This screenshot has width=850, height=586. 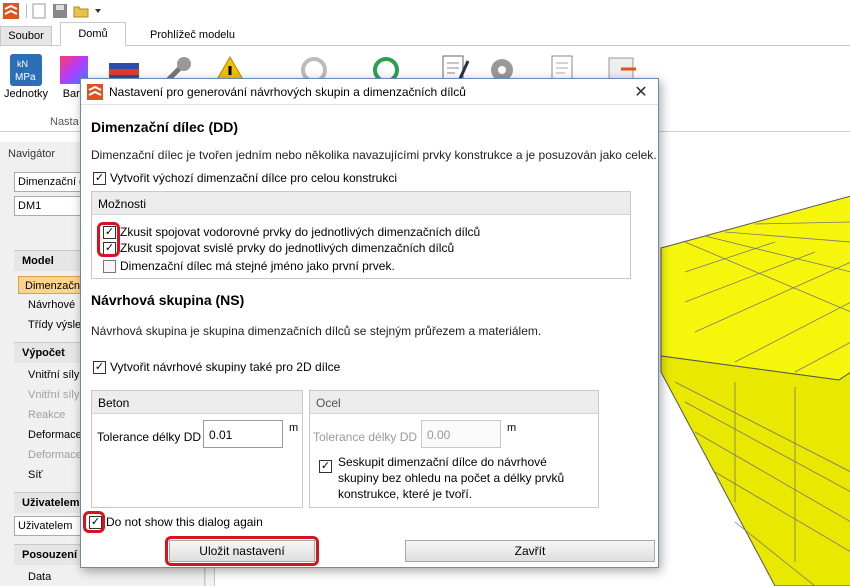 I want to click on beton-title: Beton, so click(x=197, y=402).